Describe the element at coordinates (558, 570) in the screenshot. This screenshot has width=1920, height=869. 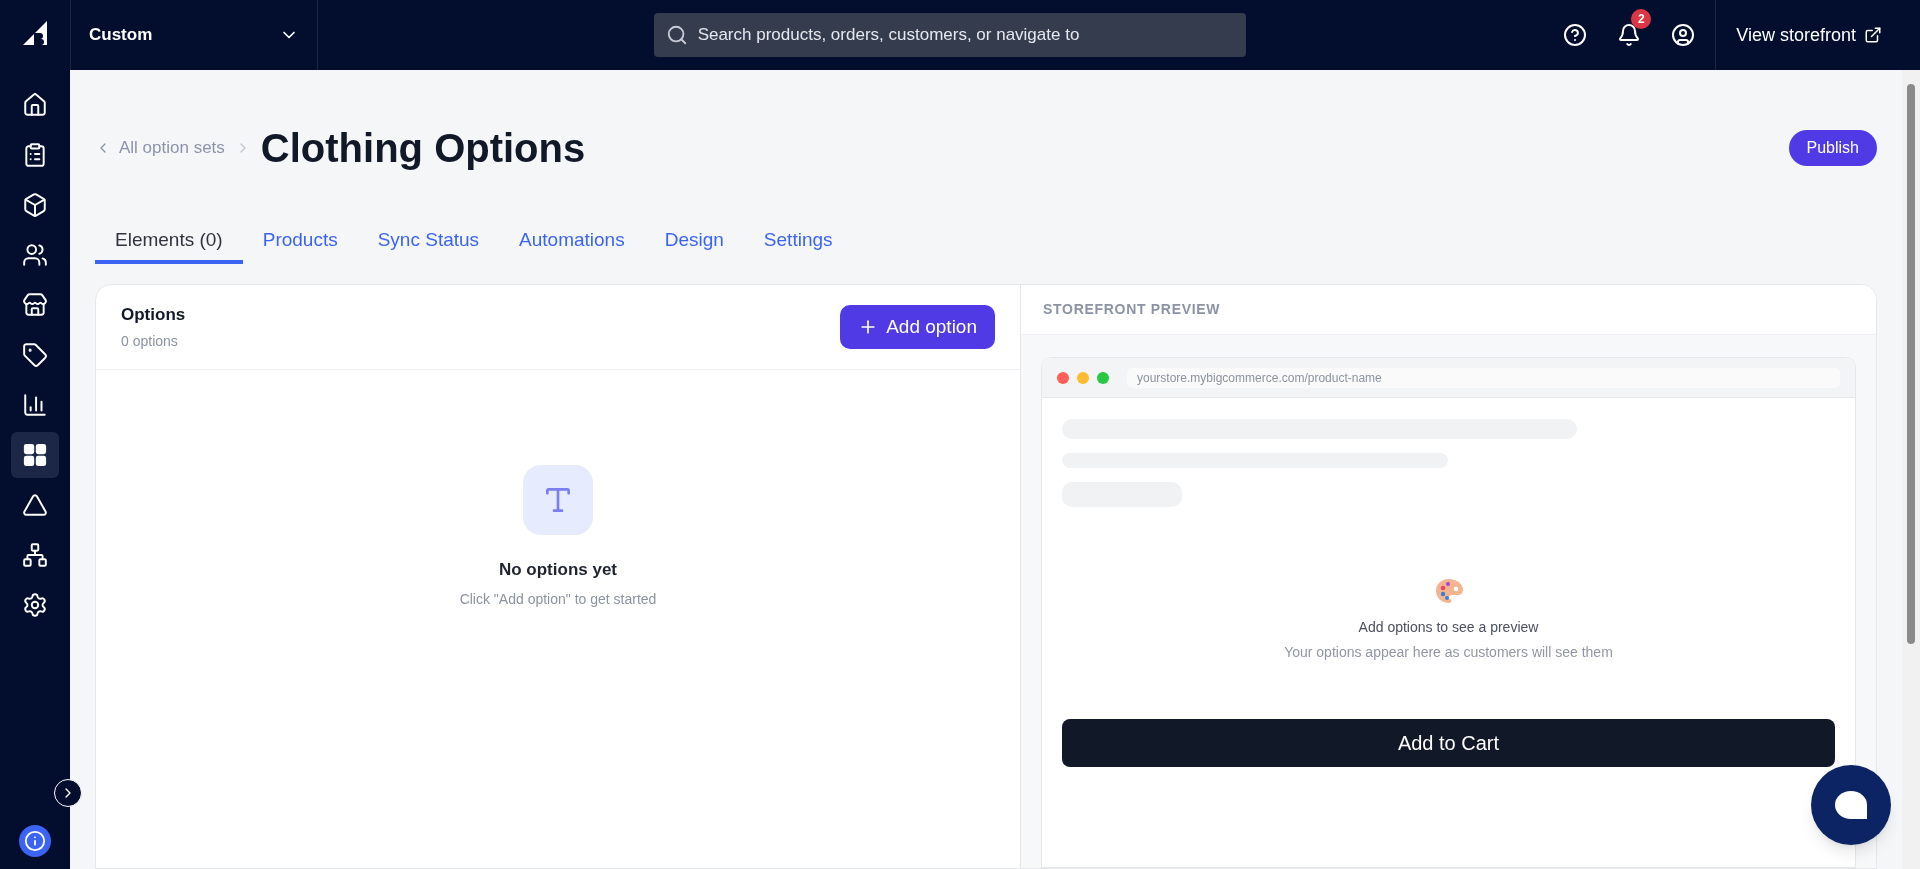
I see `empty-title: No options yet` at that location.